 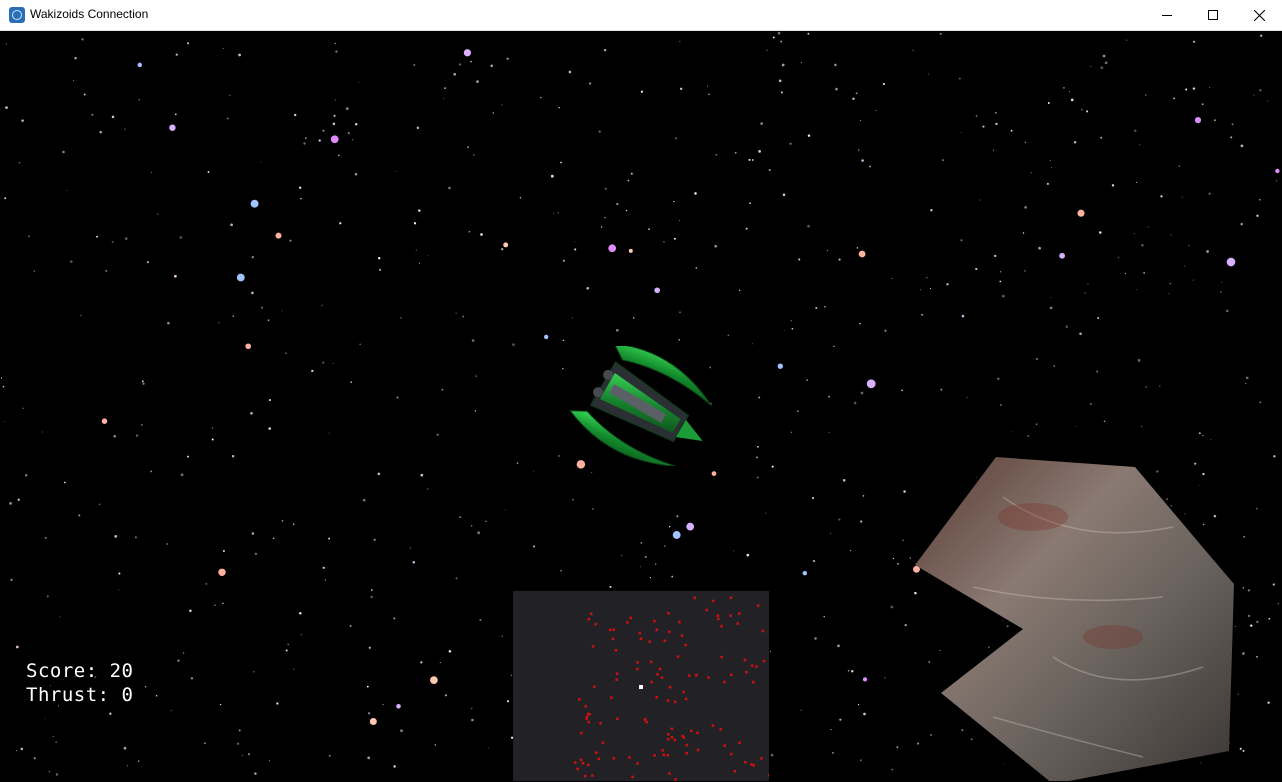 I want to click on score-readout: Score: 20, so click(x=79, y=671).